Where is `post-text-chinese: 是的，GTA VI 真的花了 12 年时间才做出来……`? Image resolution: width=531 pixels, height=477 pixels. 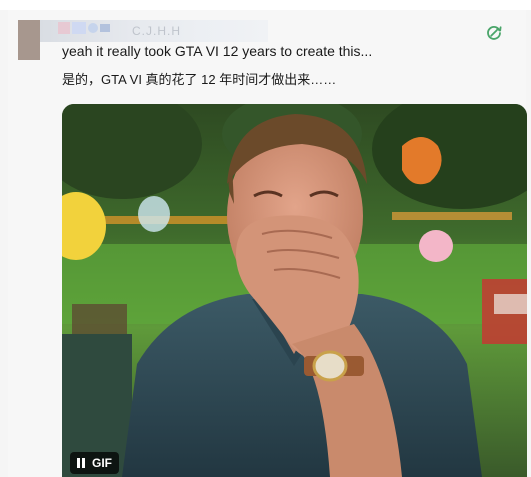 post-text-chinese: 是的，GTA VI 真的花了 12 年时间才做出来…… is located at coordinates (199, 79).